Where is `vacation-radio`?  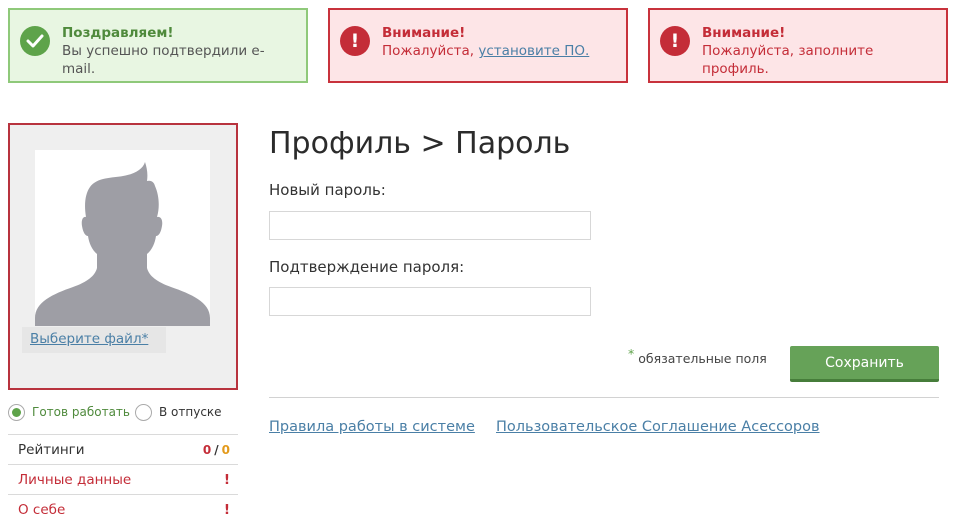
vacation-radio is located at coordinates (143, 412).